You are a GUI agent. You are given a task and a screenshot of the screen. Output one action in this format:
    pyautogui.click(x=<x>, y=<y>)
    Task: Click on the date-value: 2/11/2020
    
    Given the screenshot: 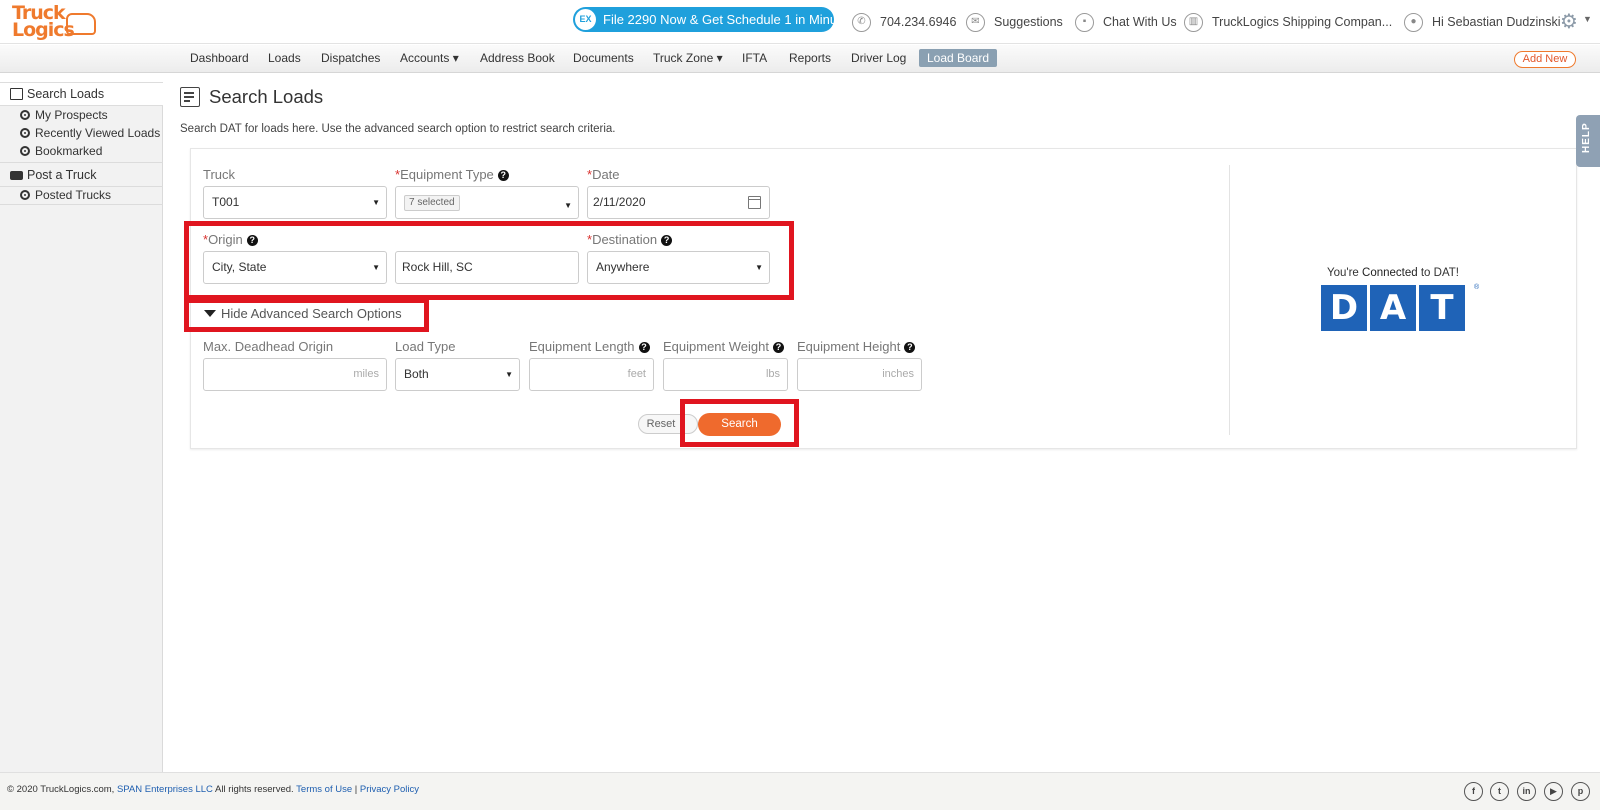 What is the action you would take?
    pyautogui.click(x=619, y=202)
    